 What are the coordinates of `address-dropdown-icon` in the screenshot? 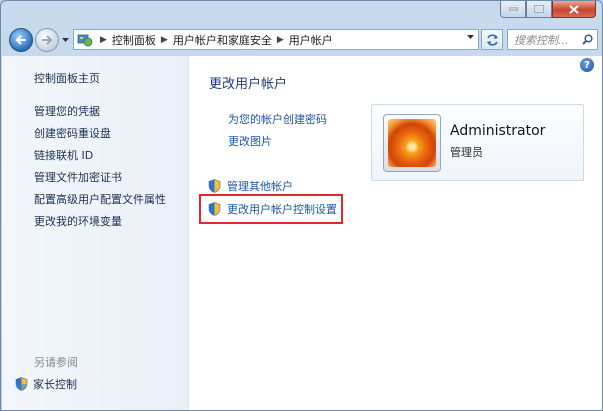 It's located at (470, 37).